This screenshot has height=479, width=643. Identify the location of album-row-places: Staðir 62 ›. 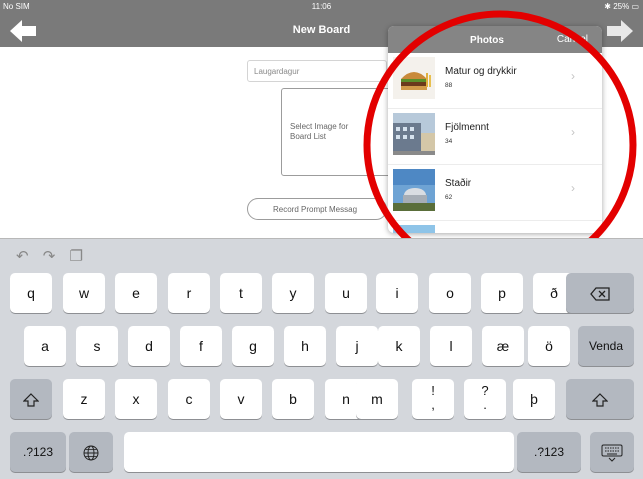
(495, 193).